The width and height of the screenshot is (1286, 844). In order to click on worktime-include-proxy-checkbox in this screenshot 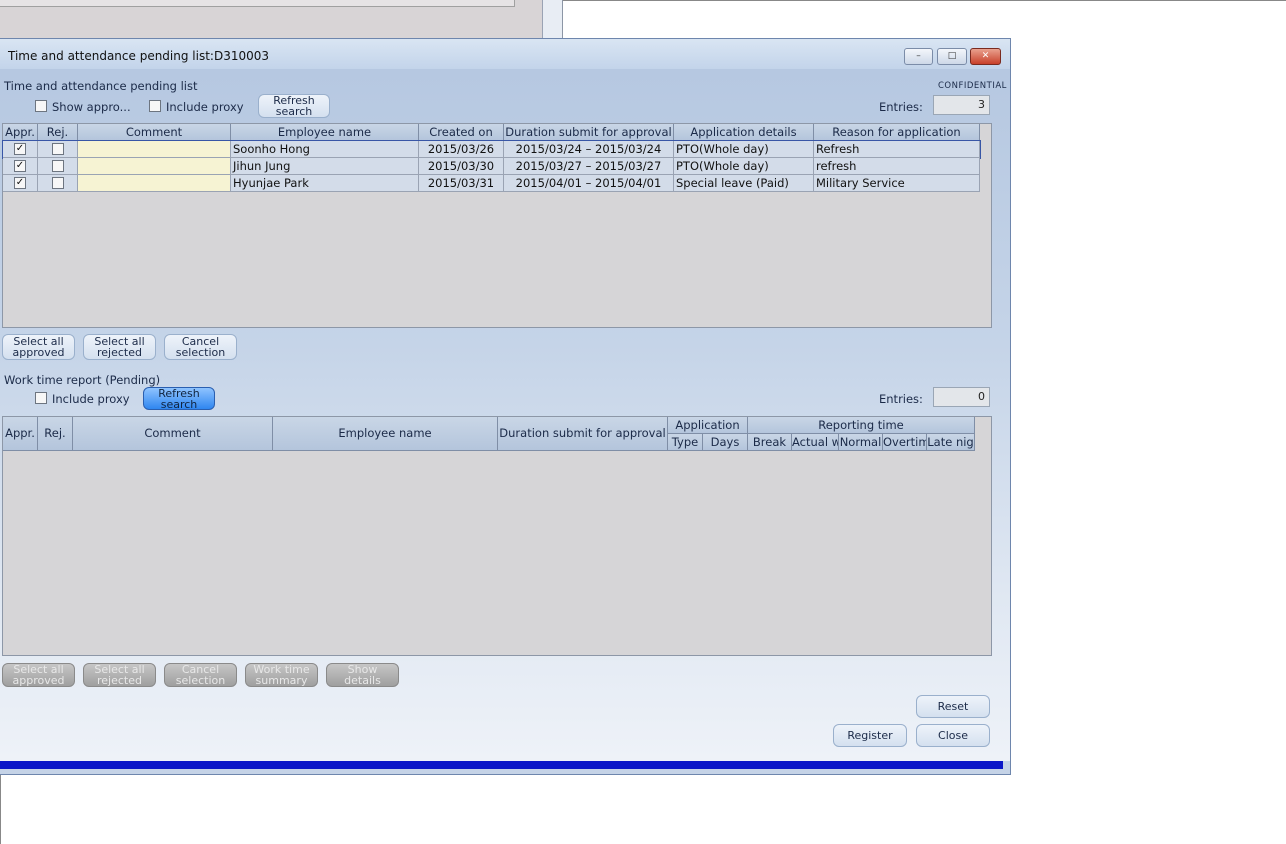, I will do `click(41, 398)`.